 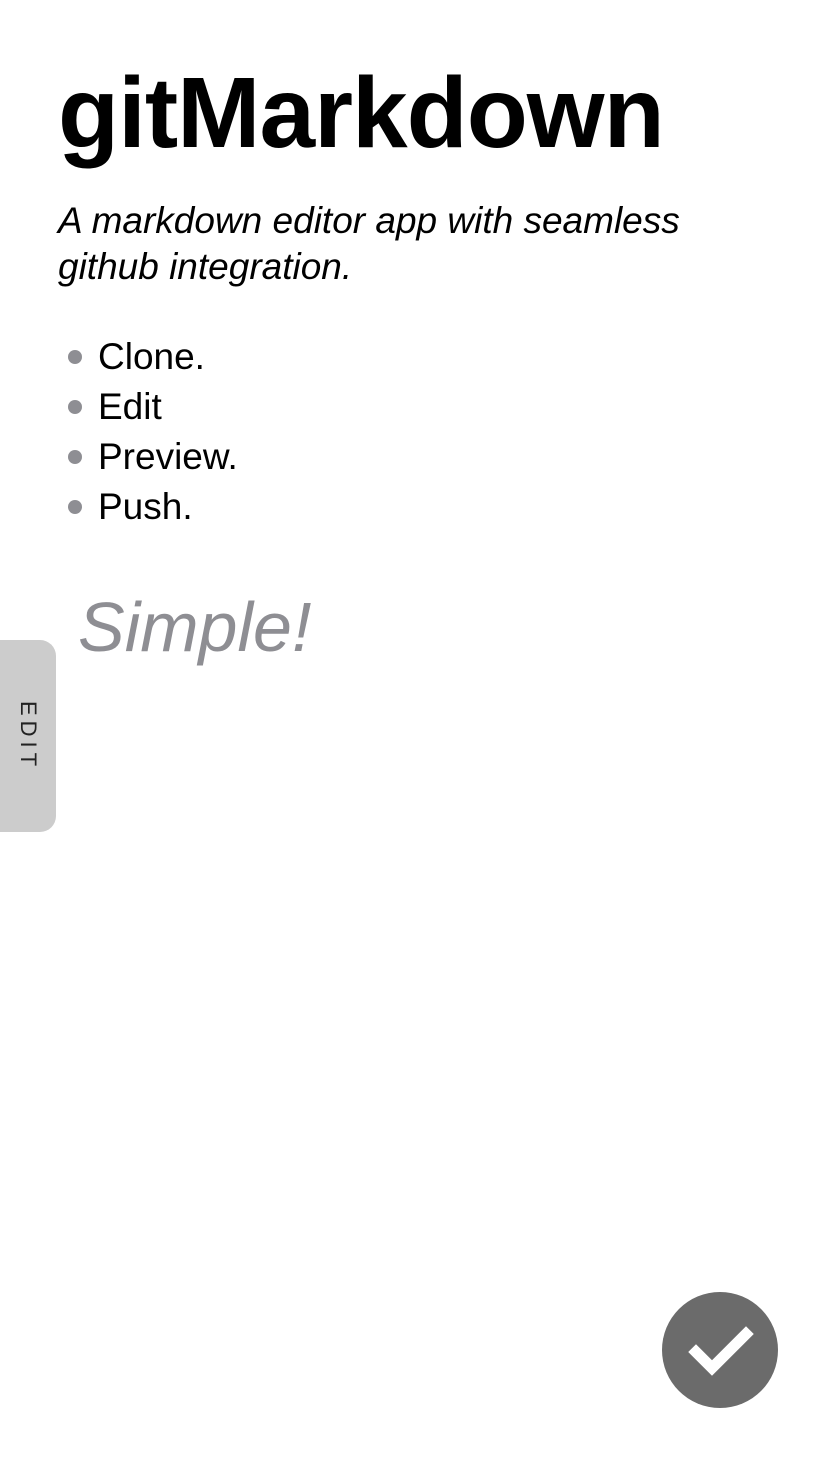 I want to click on list-item-label: Preview., so click(x=168, y=456).